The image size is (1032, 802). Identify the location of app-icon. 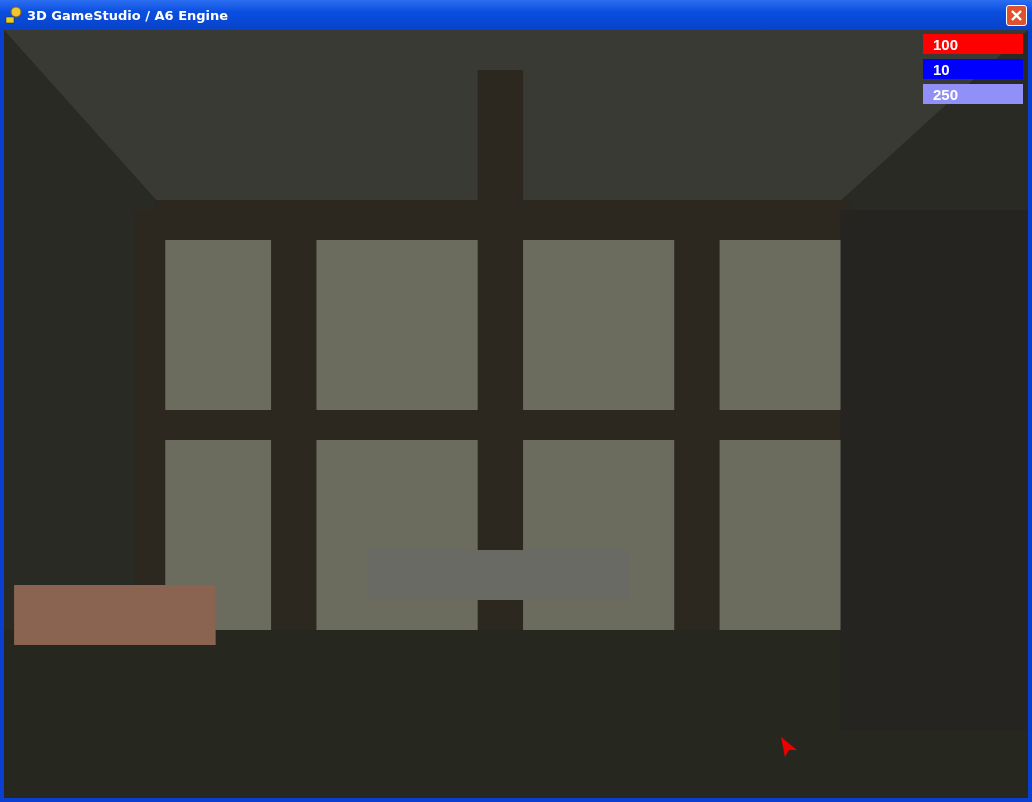
(14, 15).